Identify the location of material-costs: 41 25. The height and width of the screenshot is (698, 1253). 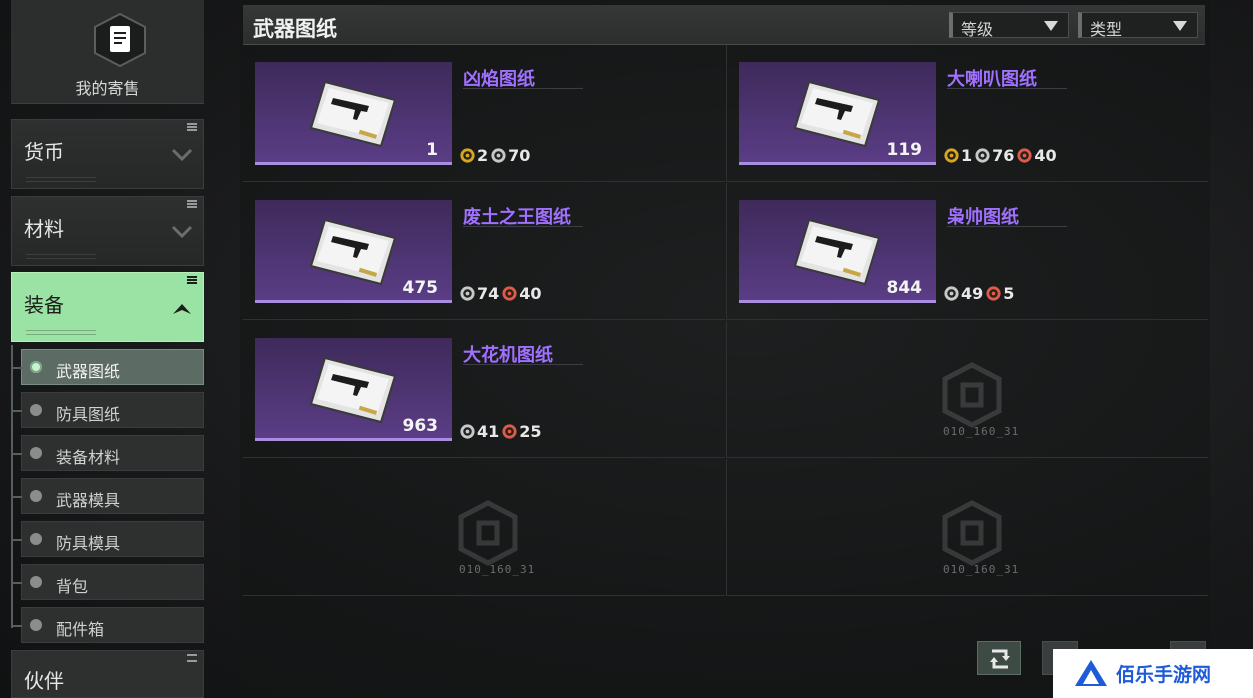
(500, 431).